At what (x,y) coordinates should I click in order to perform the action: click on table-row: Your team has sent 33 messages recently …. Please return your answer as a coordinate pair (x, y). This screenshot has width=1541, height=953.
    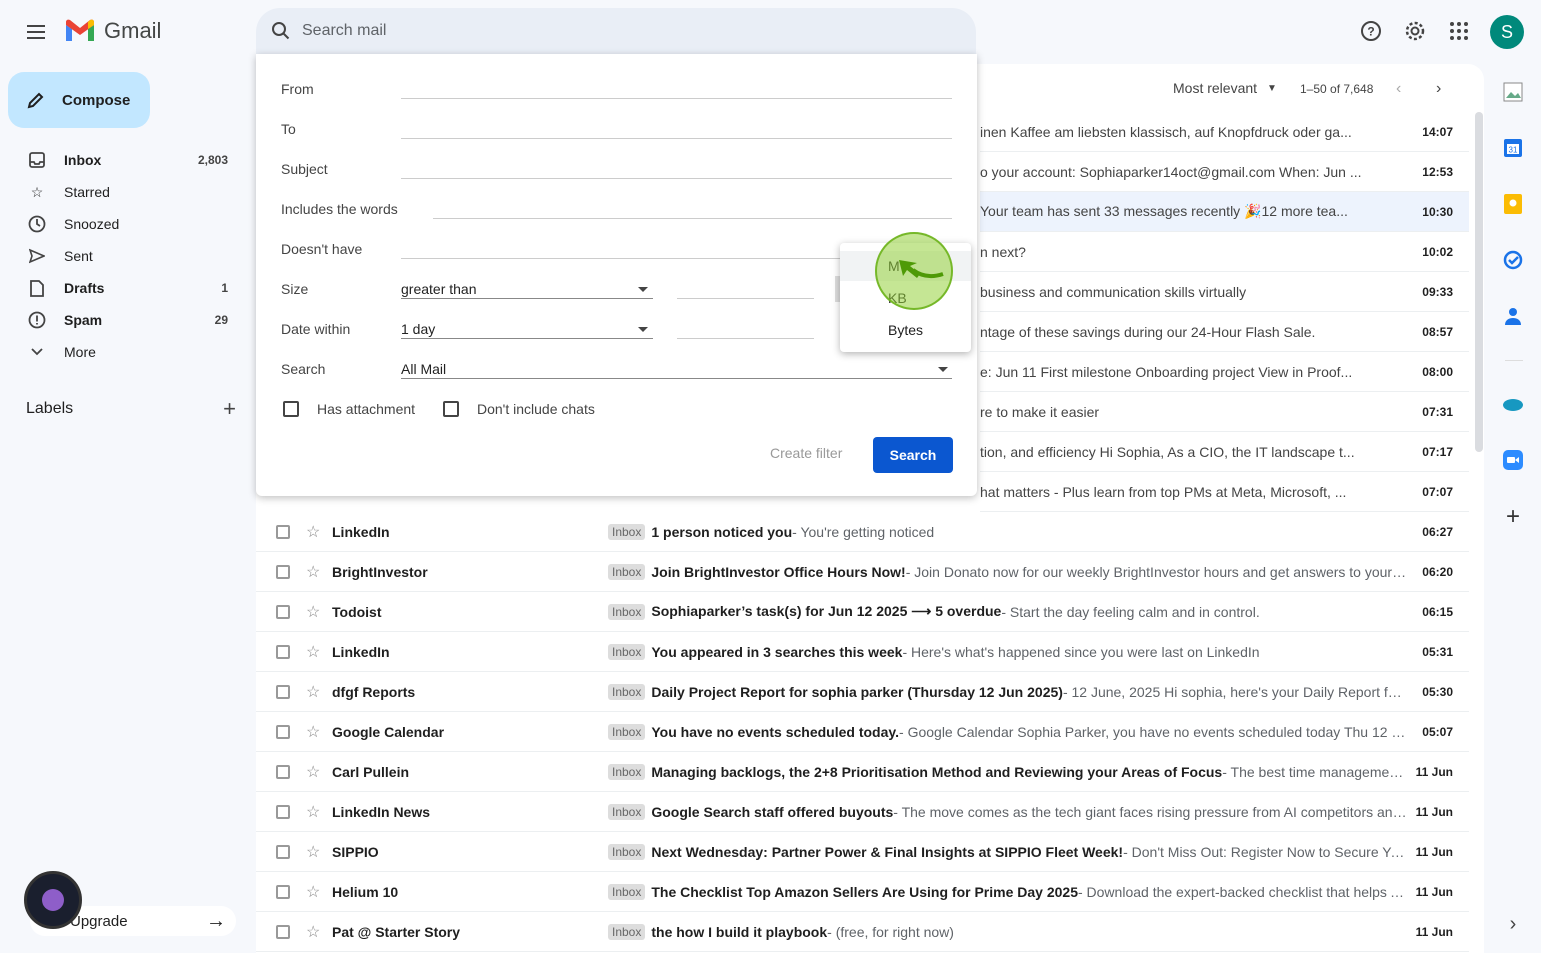
    Looking at the image, I should click on (1224, 212).